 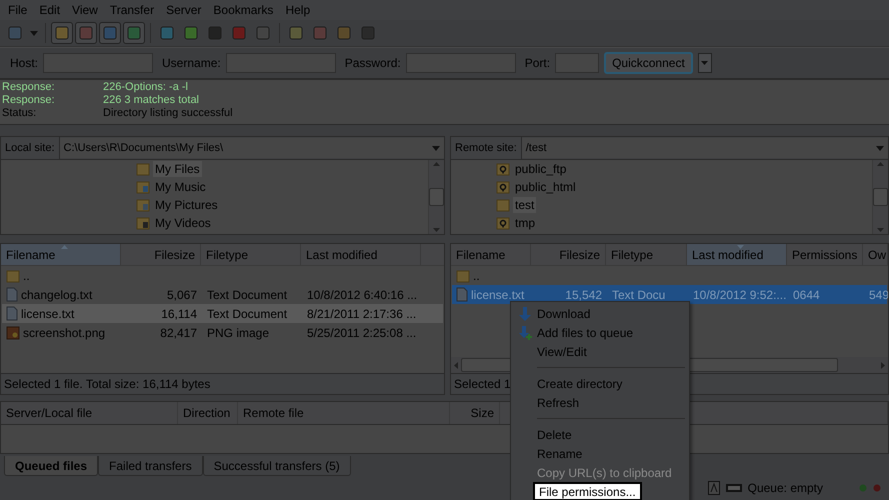 What do you see at coordinates (178, 333) in the screenshot?
I see `table-cell-text: 82,417` at bounding box center [178, 333].